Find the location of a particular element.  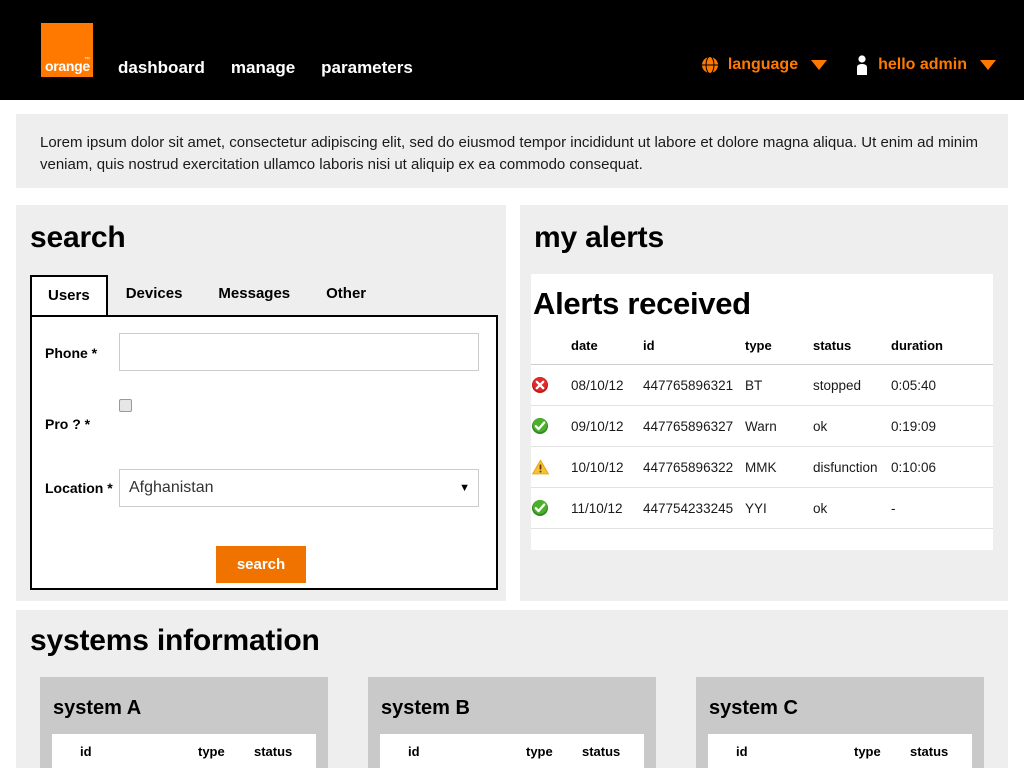

system-card-title: system C is located at coordinates (753, 708).